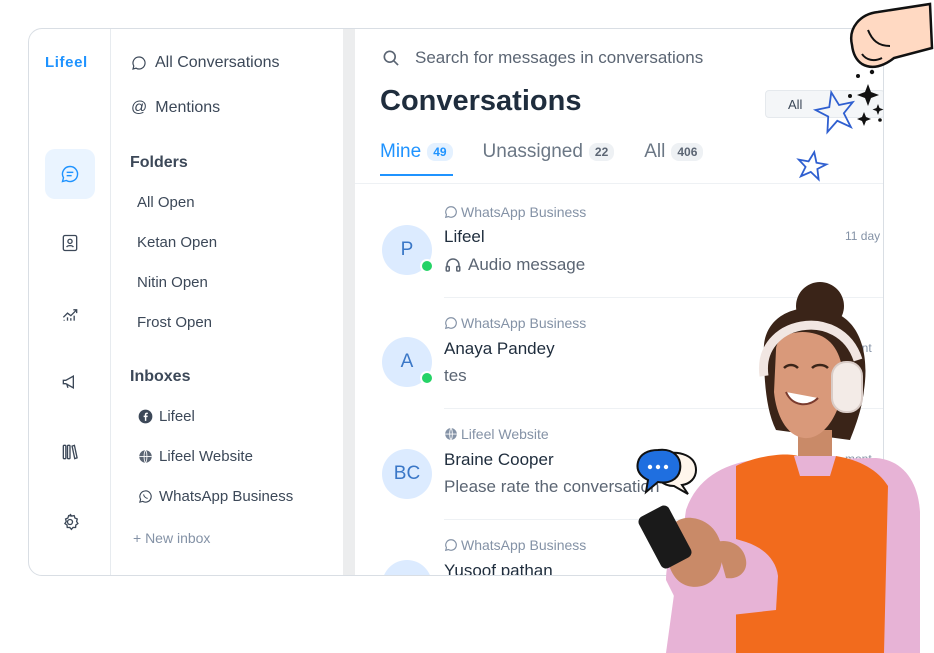 This screenshot has height=653, width=934. I want to click on all-conversations-link: All Conversations, so click(205, 63).